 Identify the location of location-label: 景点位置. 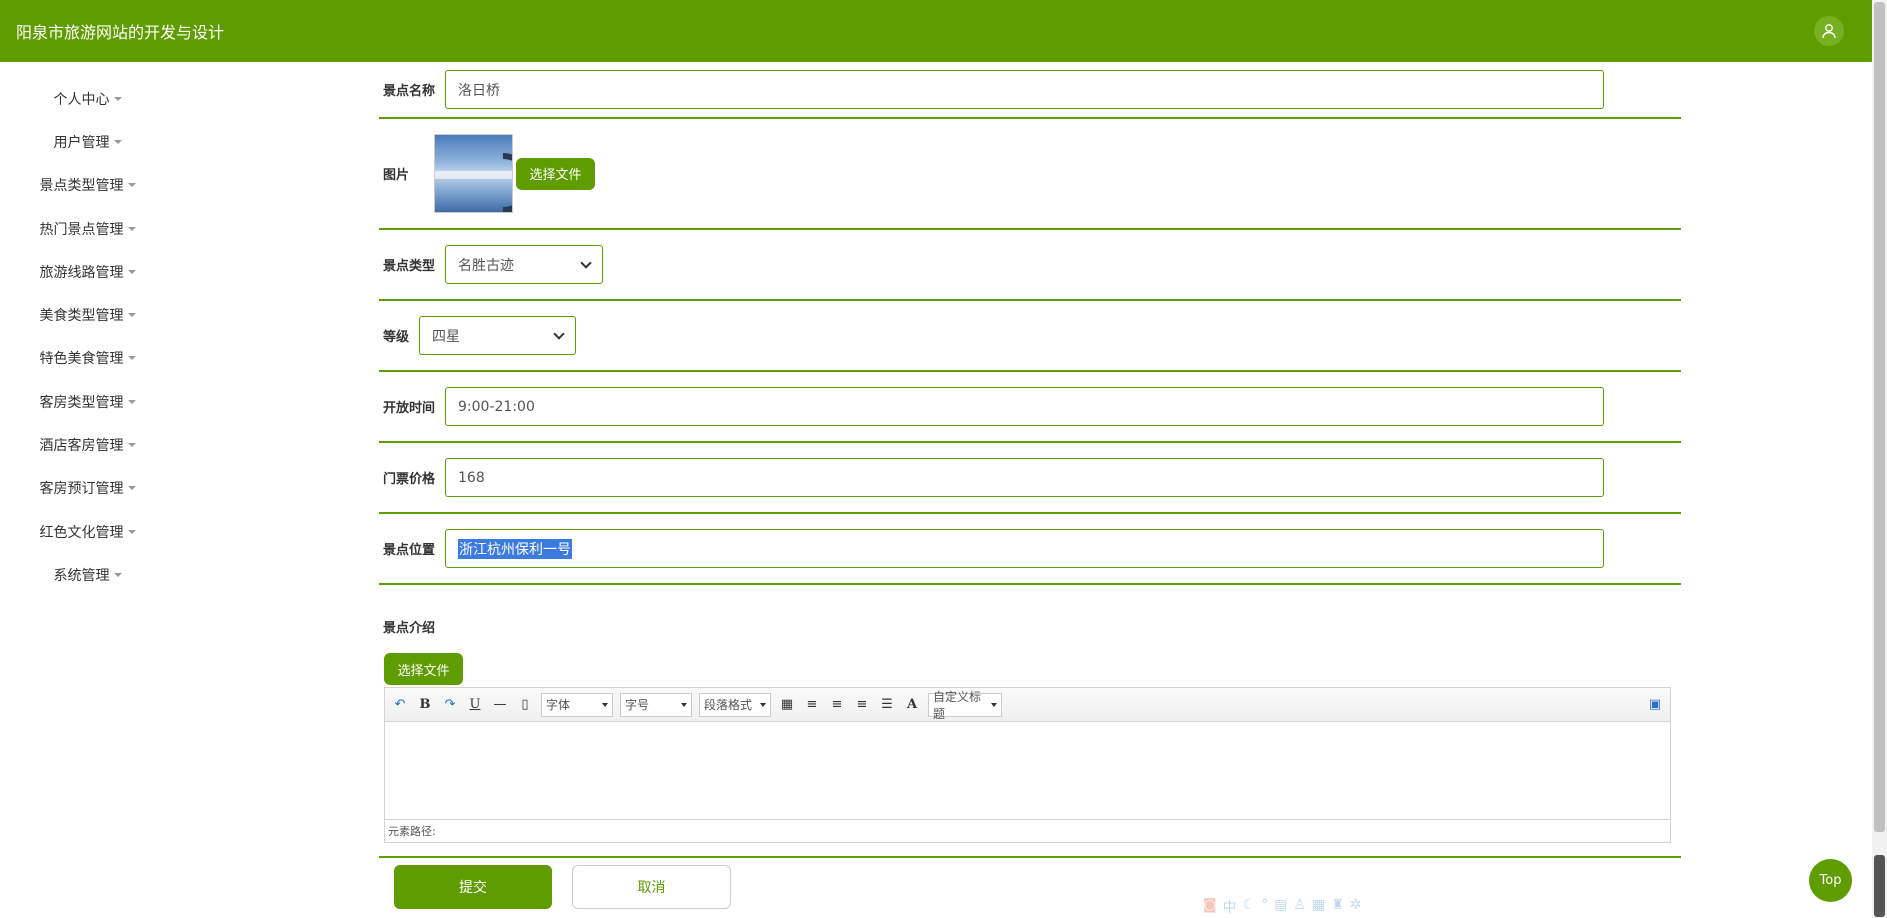
(409, 550).